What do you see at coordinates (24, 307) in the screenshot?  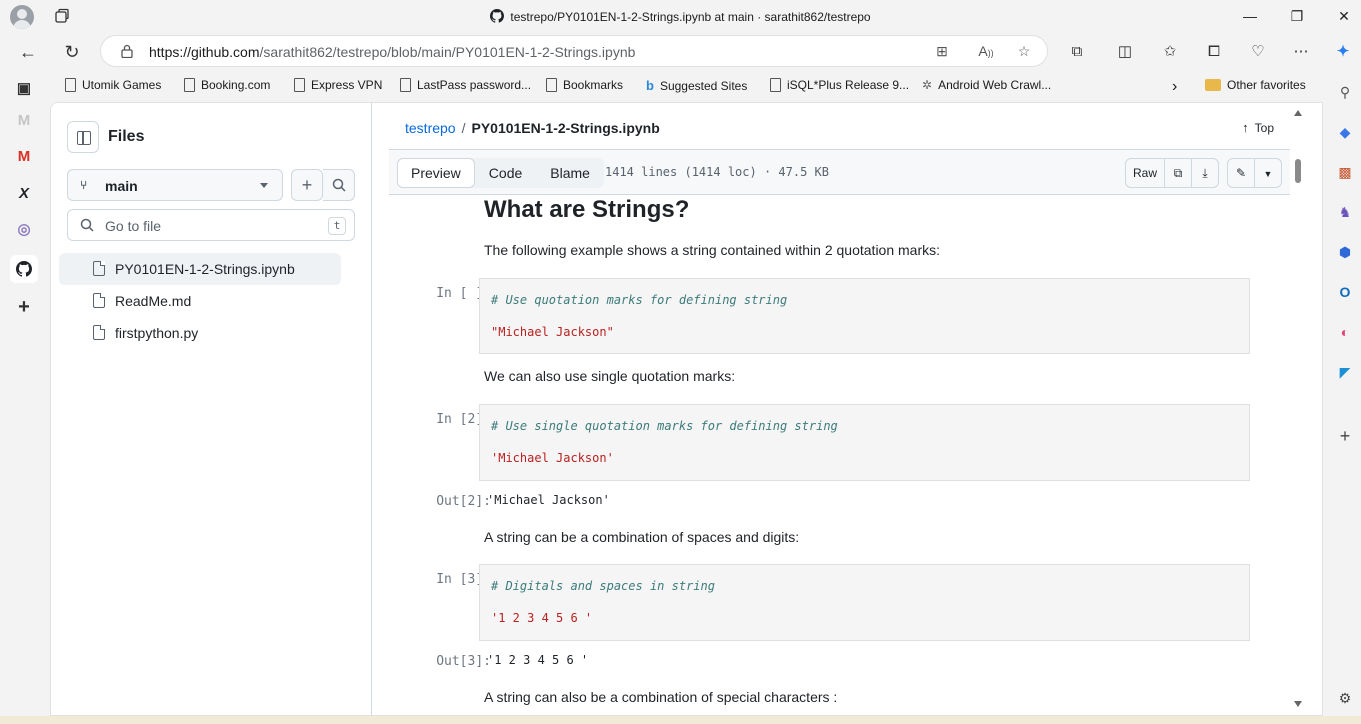 I see `new-tab-icon: +` at bounding box center [24, 307].